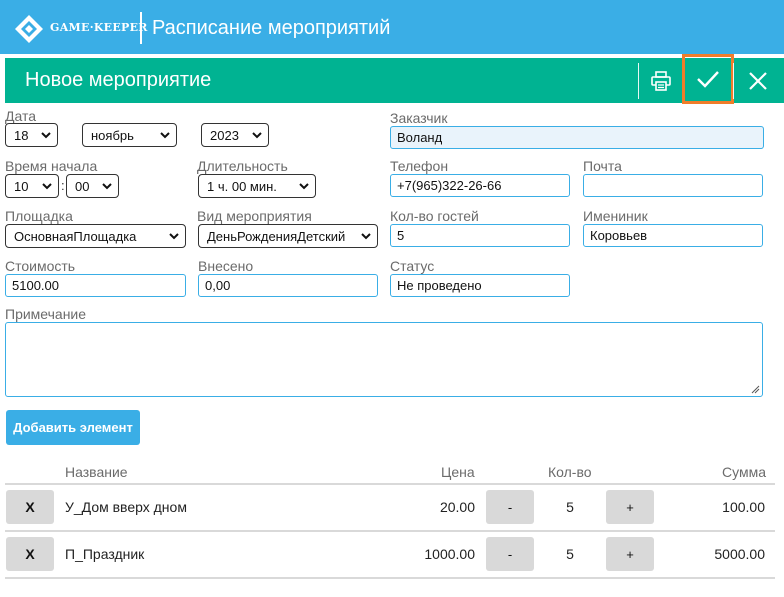  Describe the element at coordinates (744, 472) in the screenshot. I see `column-header-sum: Сумма` at that location.